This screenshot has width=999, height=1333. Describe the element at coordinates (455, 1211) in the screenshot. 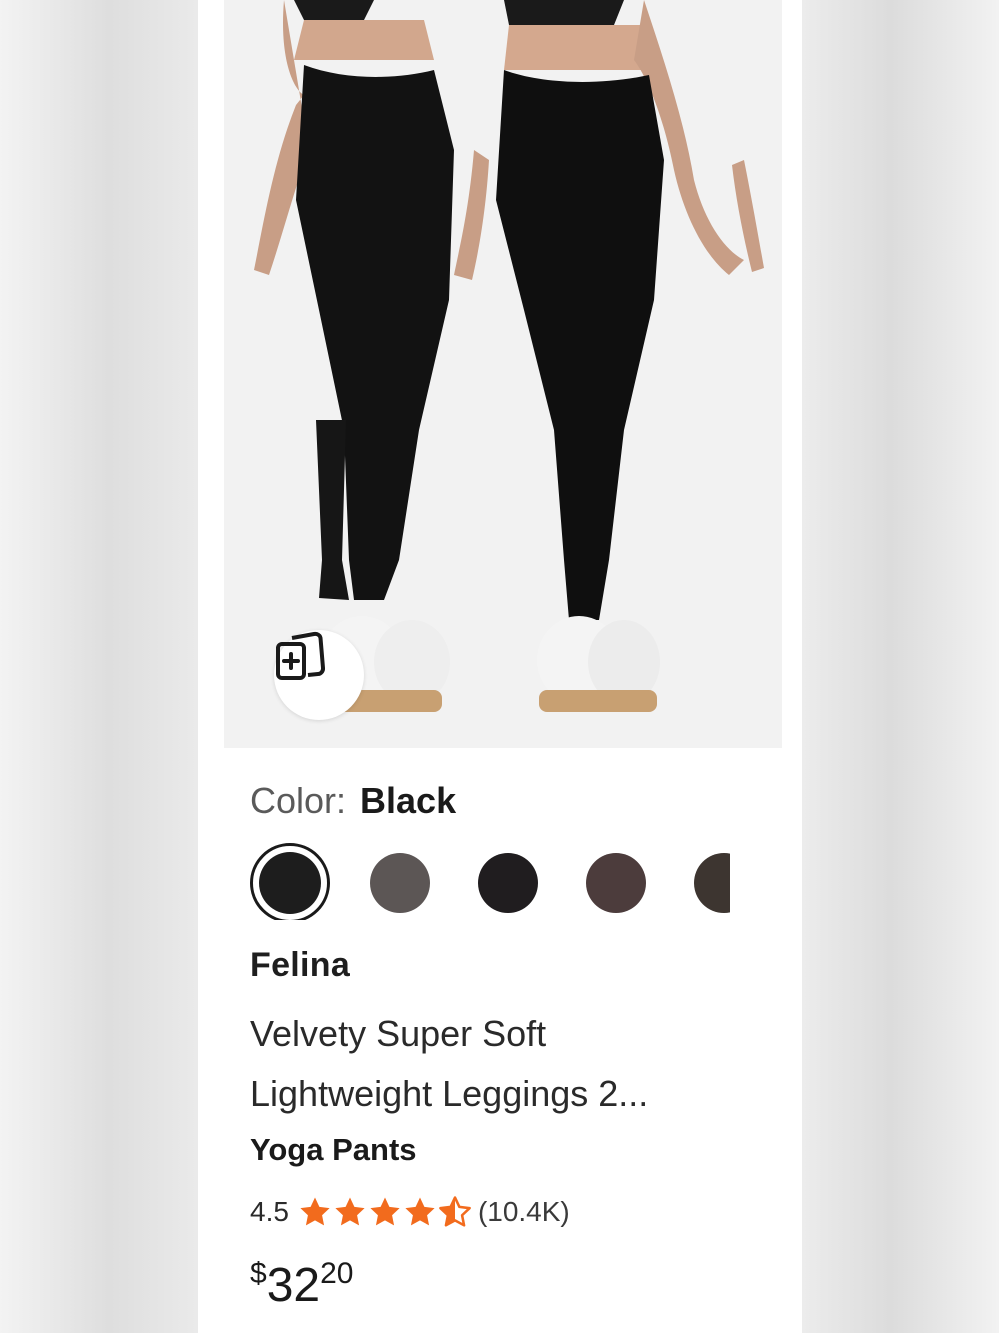

I see `half-star-icon` at that location.